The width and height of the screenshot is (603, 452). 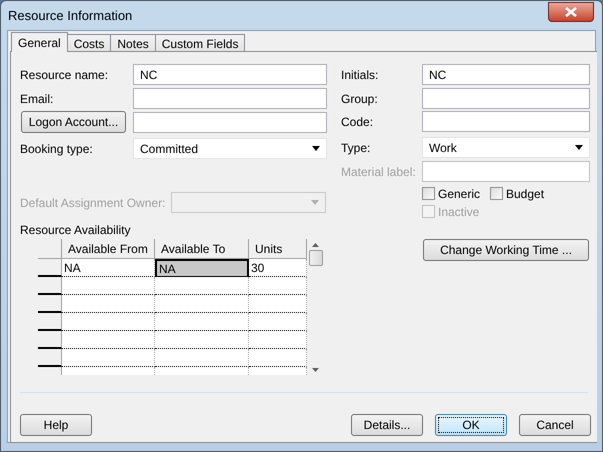 What do you see at coordinates (39, 42) in the screenshot?
I see `tab: General` at bounding box center [39, 42].